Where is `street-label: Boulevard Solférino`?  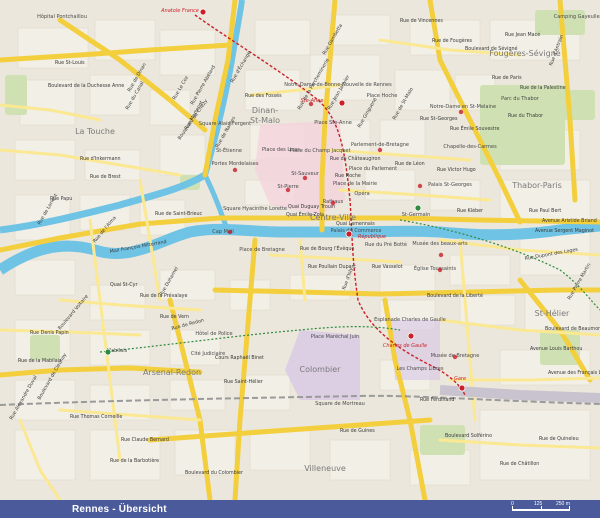 street-label: Boulevard Solférino is located at coordinates (468, 435).